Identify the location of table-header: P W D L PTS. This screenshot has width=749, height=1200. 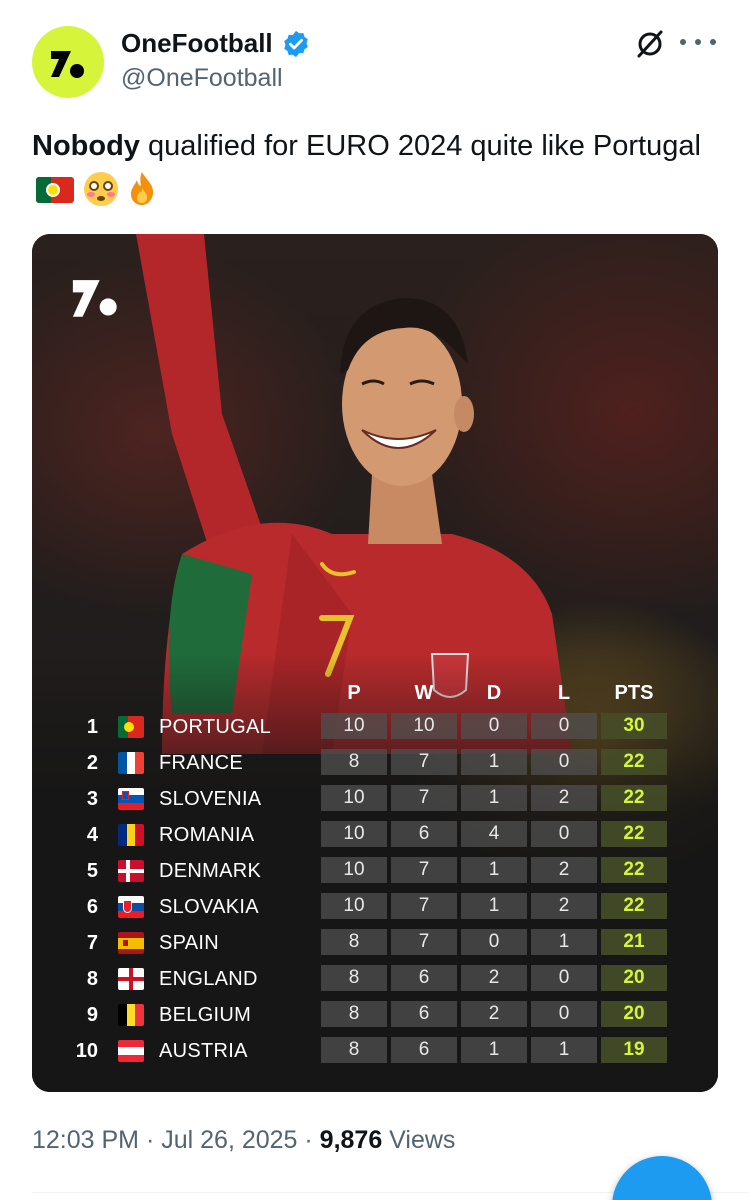
(375, 695).